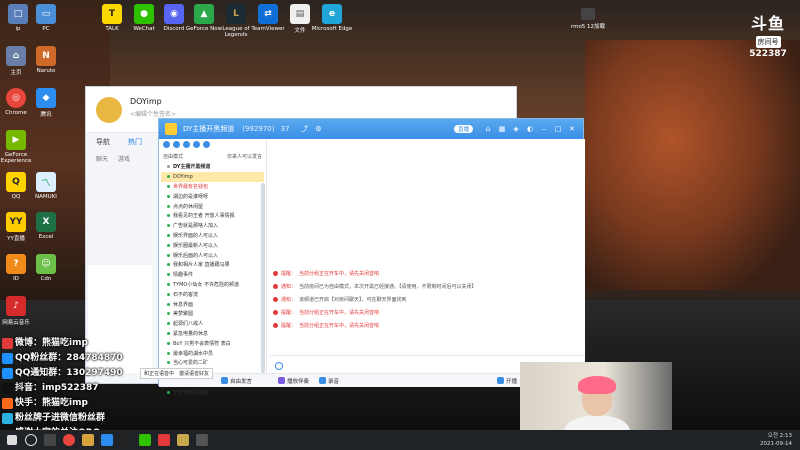 This screenshot has height=450, width=800. What do you see at coordinates (107, 440) in the screenshot?
I see `app-icon` at bounding box center [107, 440].